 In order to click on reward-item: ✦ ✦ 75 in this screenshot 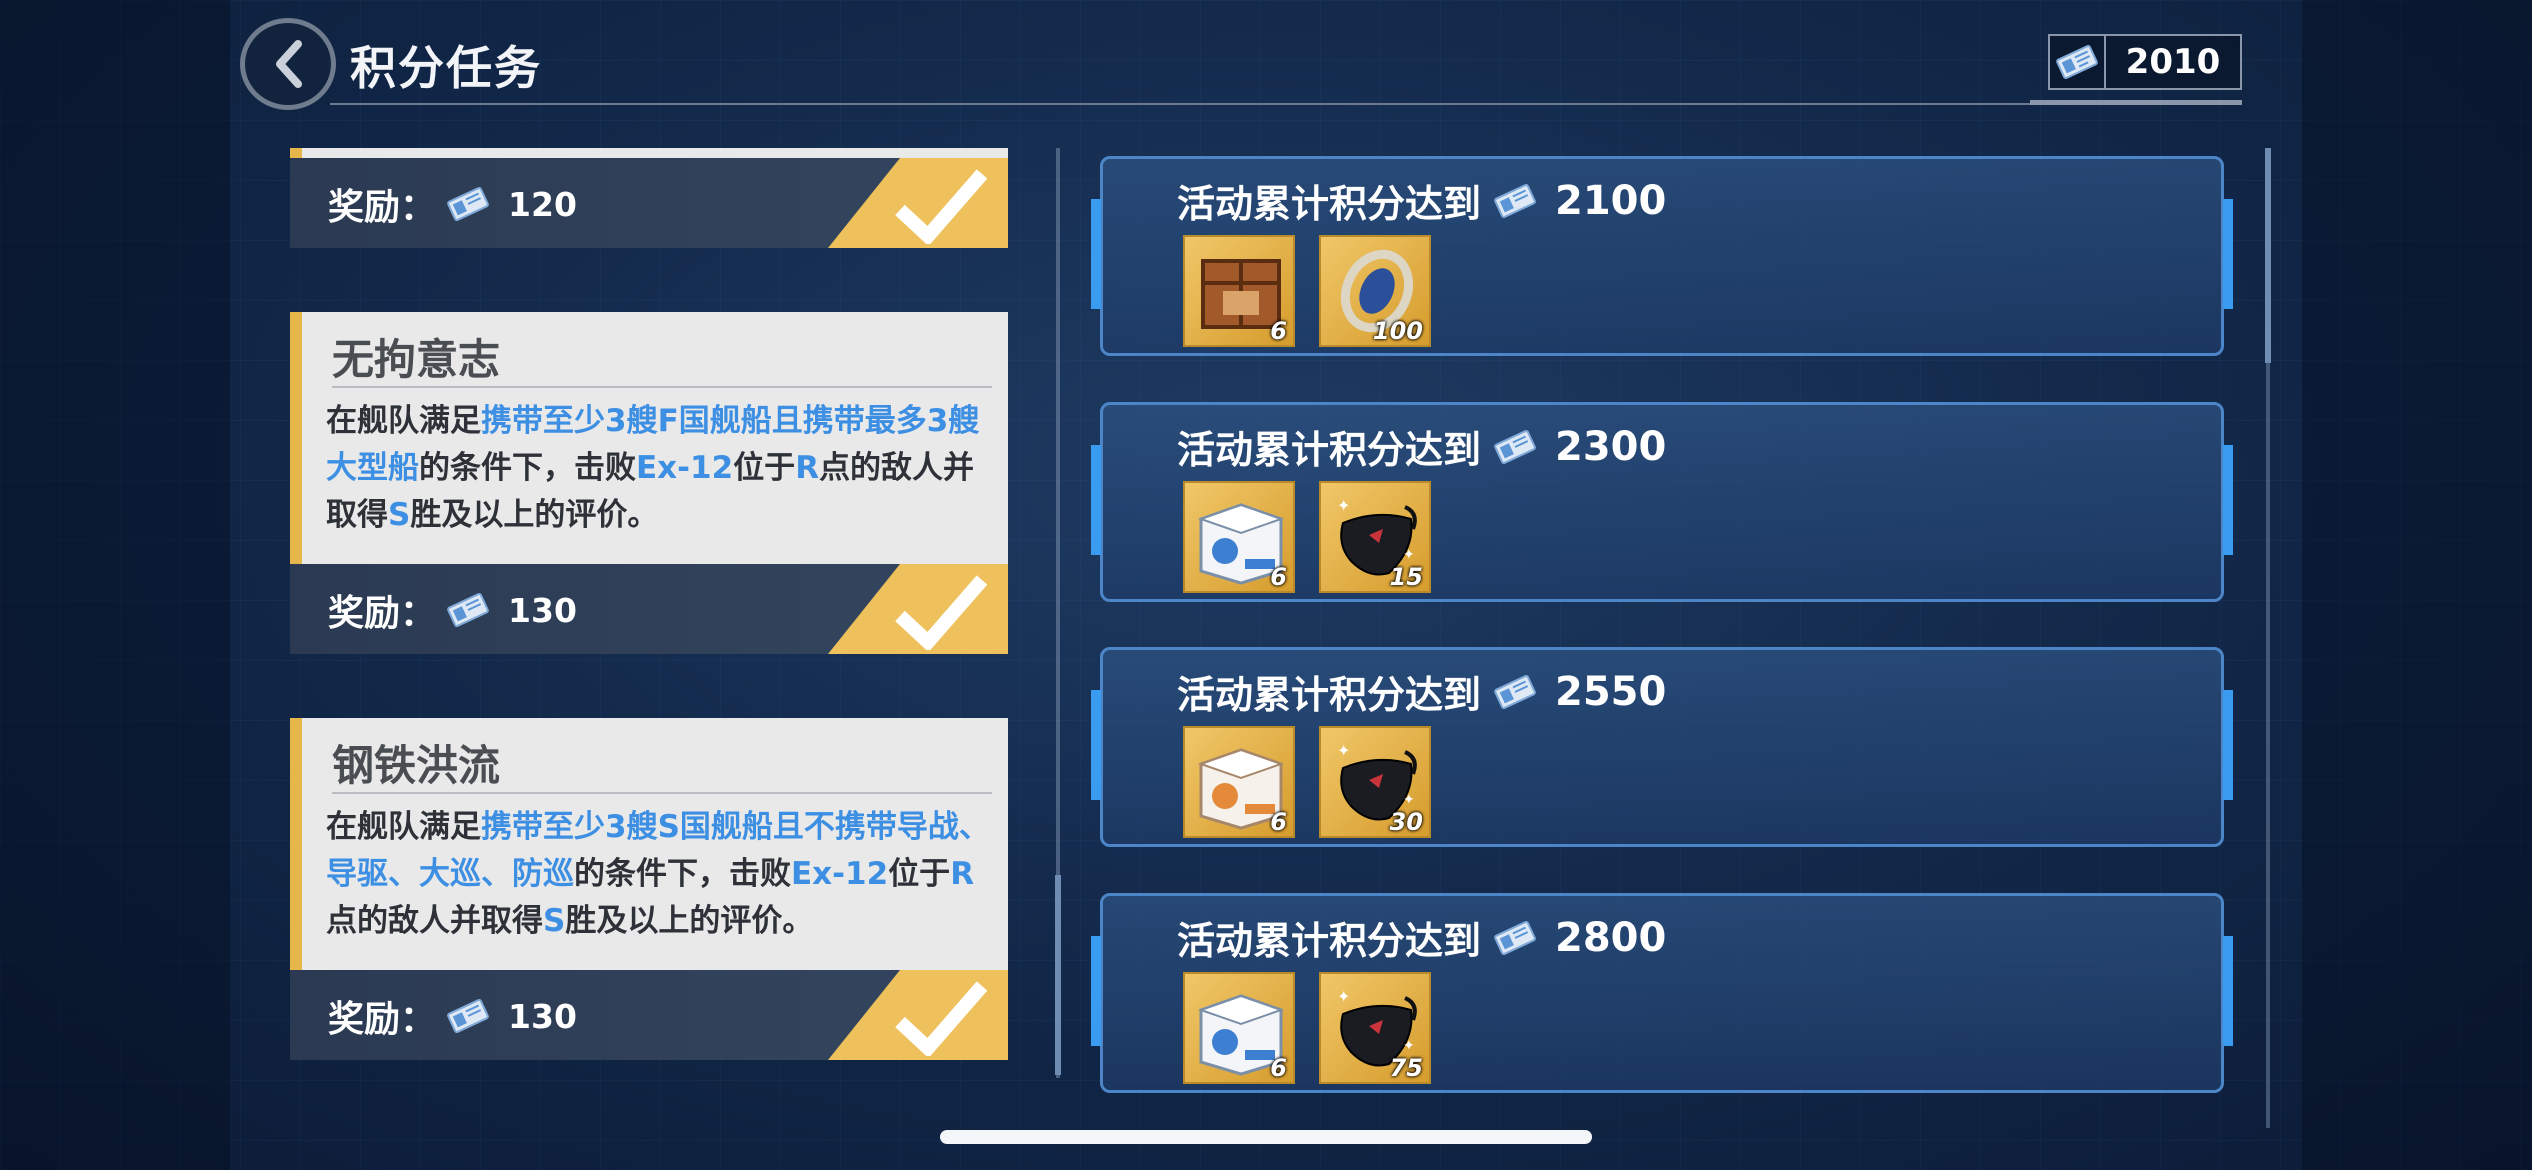, I will do `click(1375, 1028)`.